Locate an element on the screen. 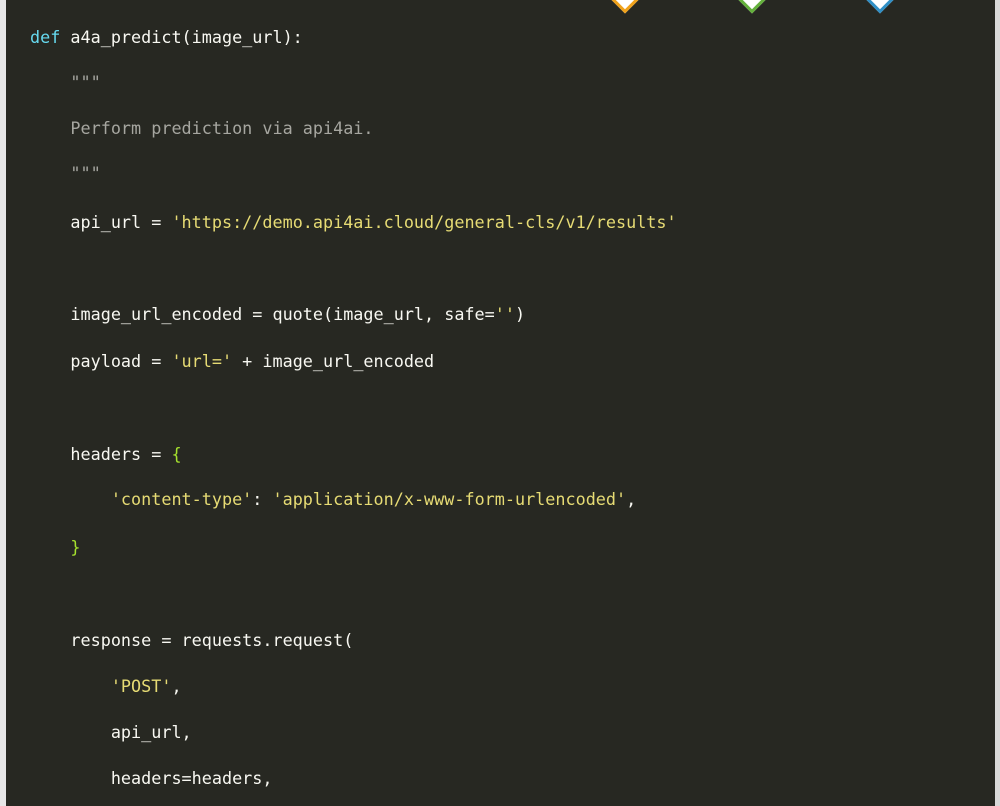 This screenshot has height=806, width=1000. code-token: ) is located at coordinates (520, 314).